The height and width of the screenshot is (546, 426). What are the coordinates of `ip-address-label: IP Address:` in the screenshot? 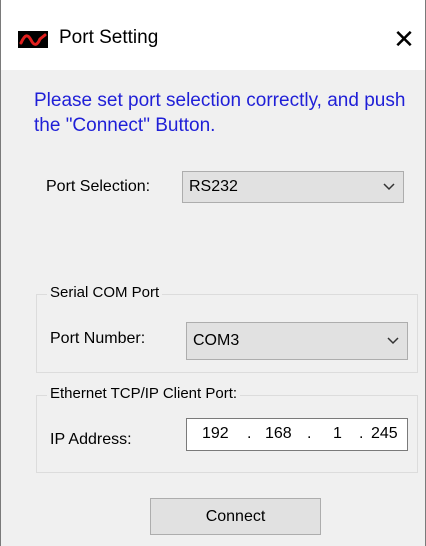 It's located at (91, 439).